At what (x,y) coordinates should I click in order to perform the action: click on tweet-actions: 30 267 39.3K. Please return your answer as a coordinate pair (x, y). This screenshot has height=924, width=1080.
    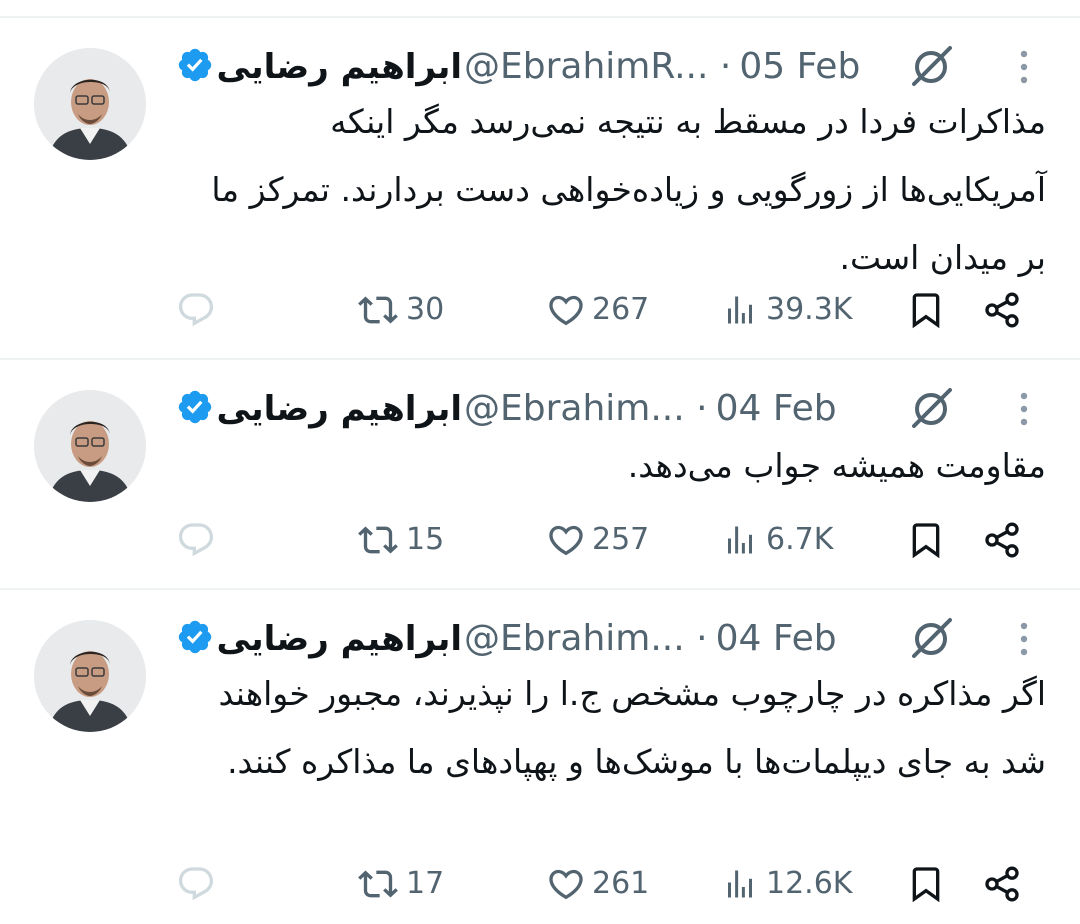
    Looking at the image, I should click on (540, 310).